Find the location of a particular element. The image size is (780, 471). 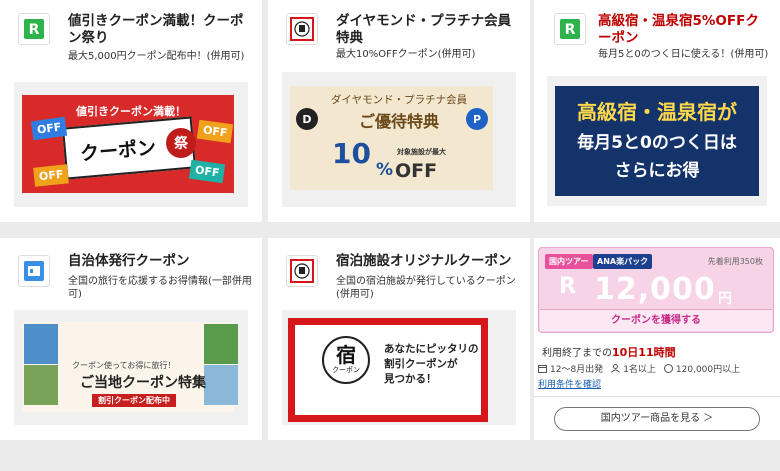

banner-headline: 値引きクーポン満載！ is located at coordinates (131, 111).